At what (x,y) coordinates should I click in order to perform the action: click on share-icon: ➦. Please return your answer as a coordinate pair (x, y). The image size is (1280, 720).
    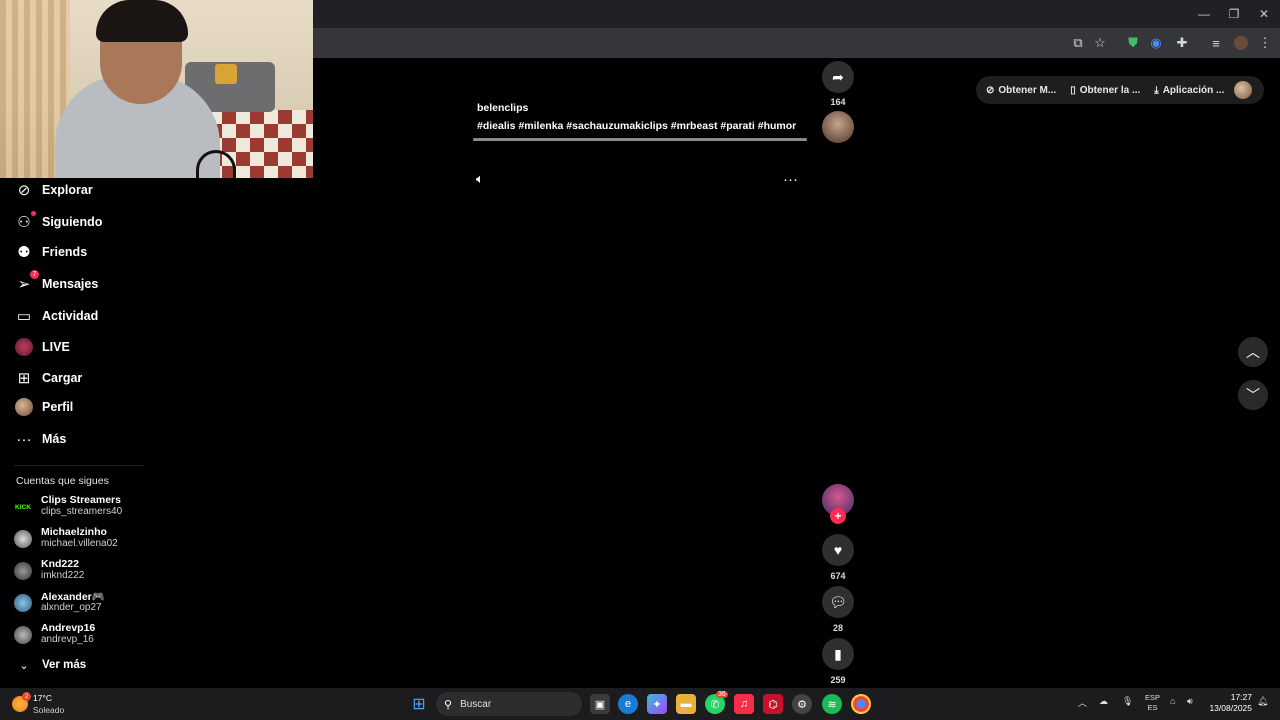
    Looking at the image, I should click on (838, 77).